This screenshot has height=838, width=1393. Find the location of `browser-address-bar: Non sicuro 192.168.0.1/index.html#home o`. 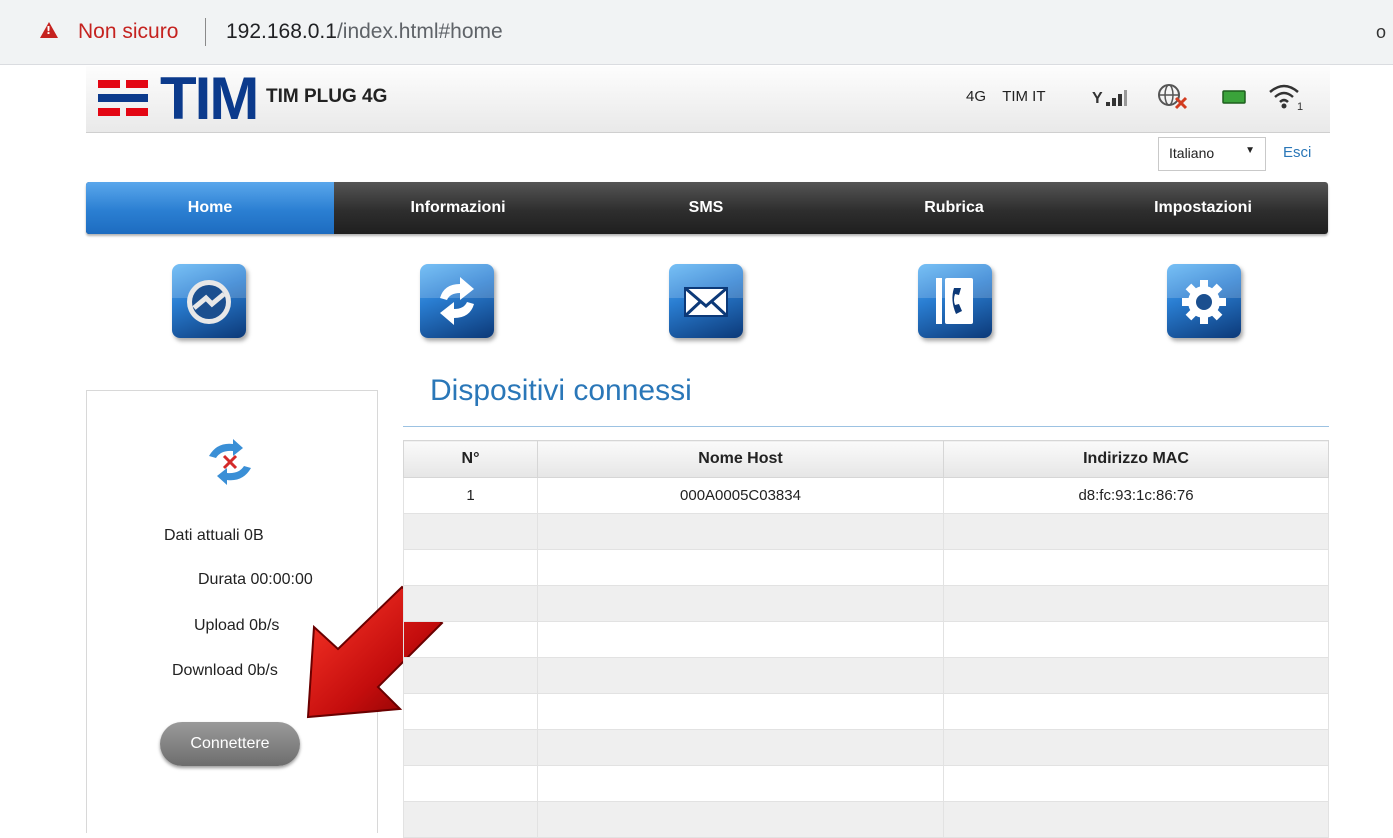

browser-address-bar: Non sicuro 192.168.0.1/index.html#home o is located at coordinates (696, 32).